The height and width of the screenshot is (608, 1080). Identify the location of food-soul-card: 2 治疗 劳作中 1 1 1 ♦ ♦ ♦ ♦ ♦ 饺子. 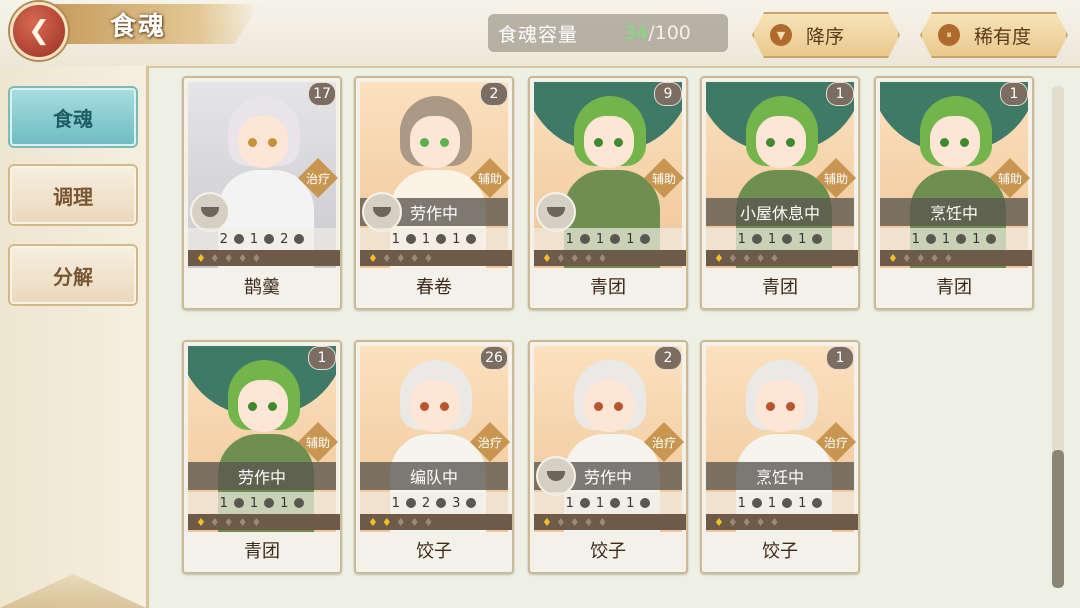
(608, 457).